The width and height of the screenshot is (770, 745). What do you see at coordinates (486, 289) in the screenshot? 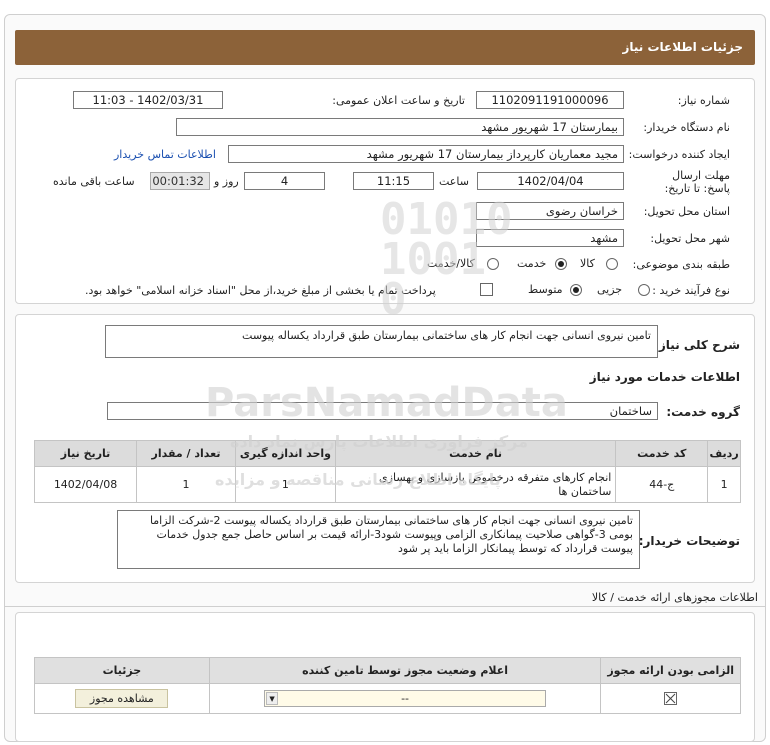
I see `treasury-checkbox` at bounding box center [486, 289].